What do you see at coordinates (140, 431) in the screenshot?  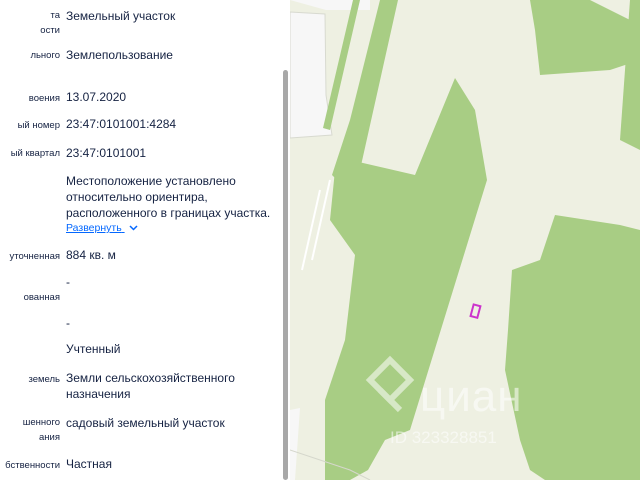 I see `detail-row-permitted-use: шенного ания садовый земельный участок` at bounding box center [140, 431].